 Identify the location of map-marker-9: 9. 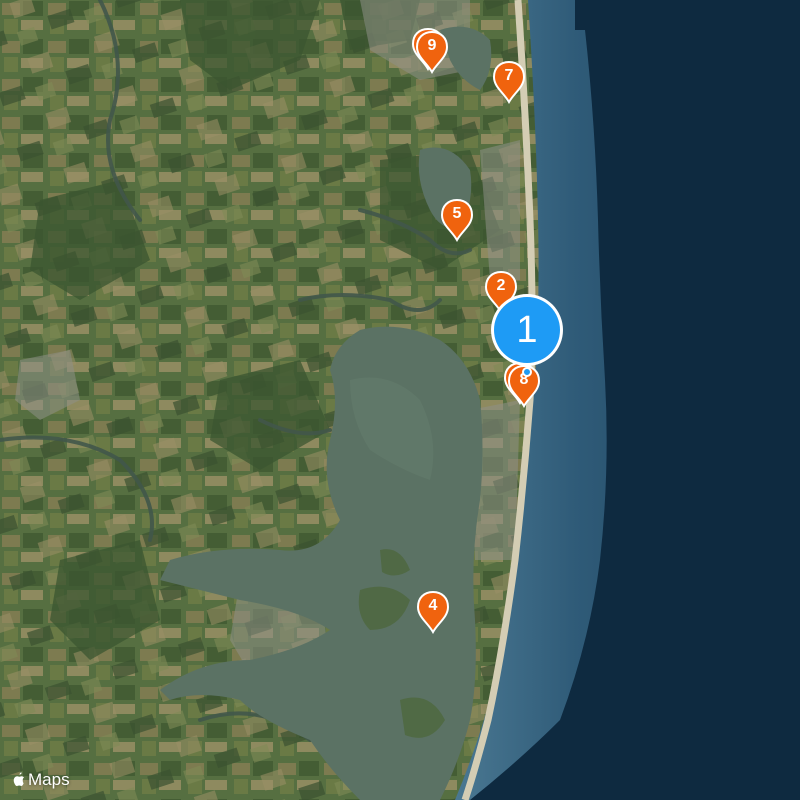
(430, 50).